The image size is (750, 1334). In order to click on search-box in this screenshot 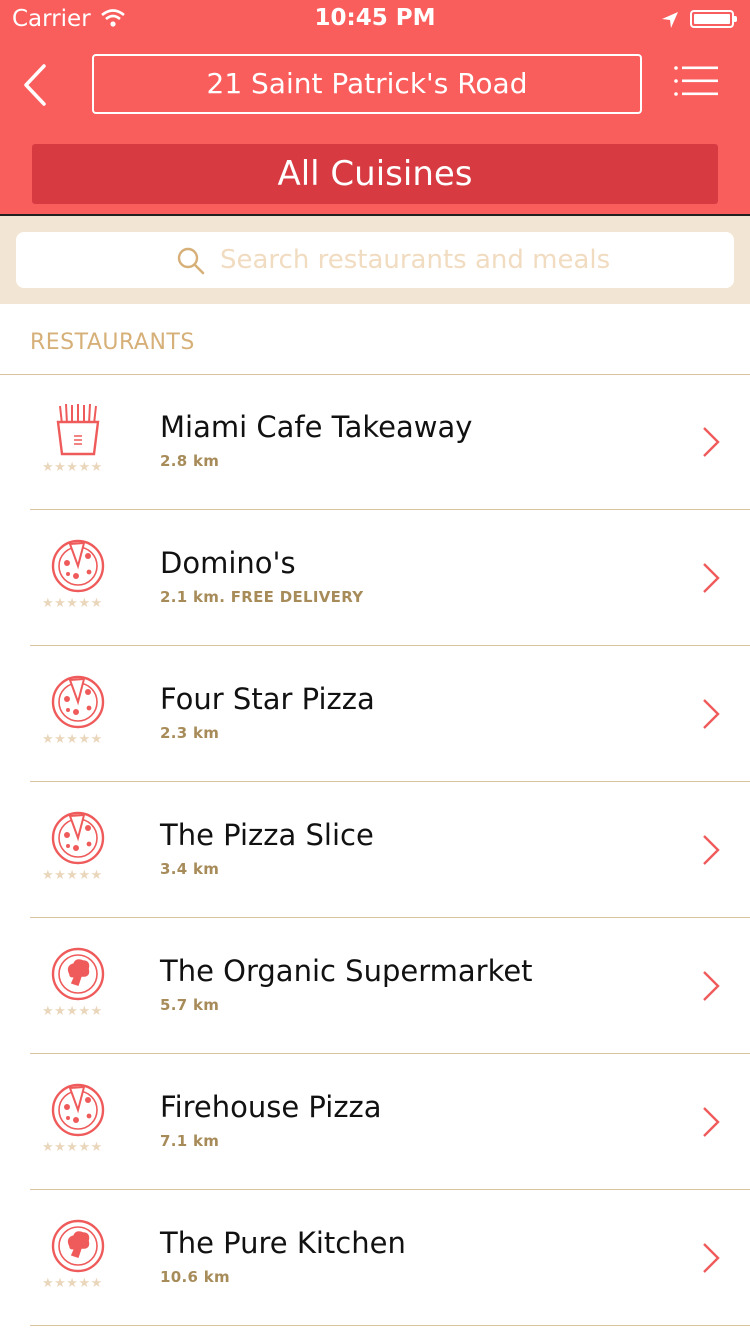, I will do `click(375, 260)`.